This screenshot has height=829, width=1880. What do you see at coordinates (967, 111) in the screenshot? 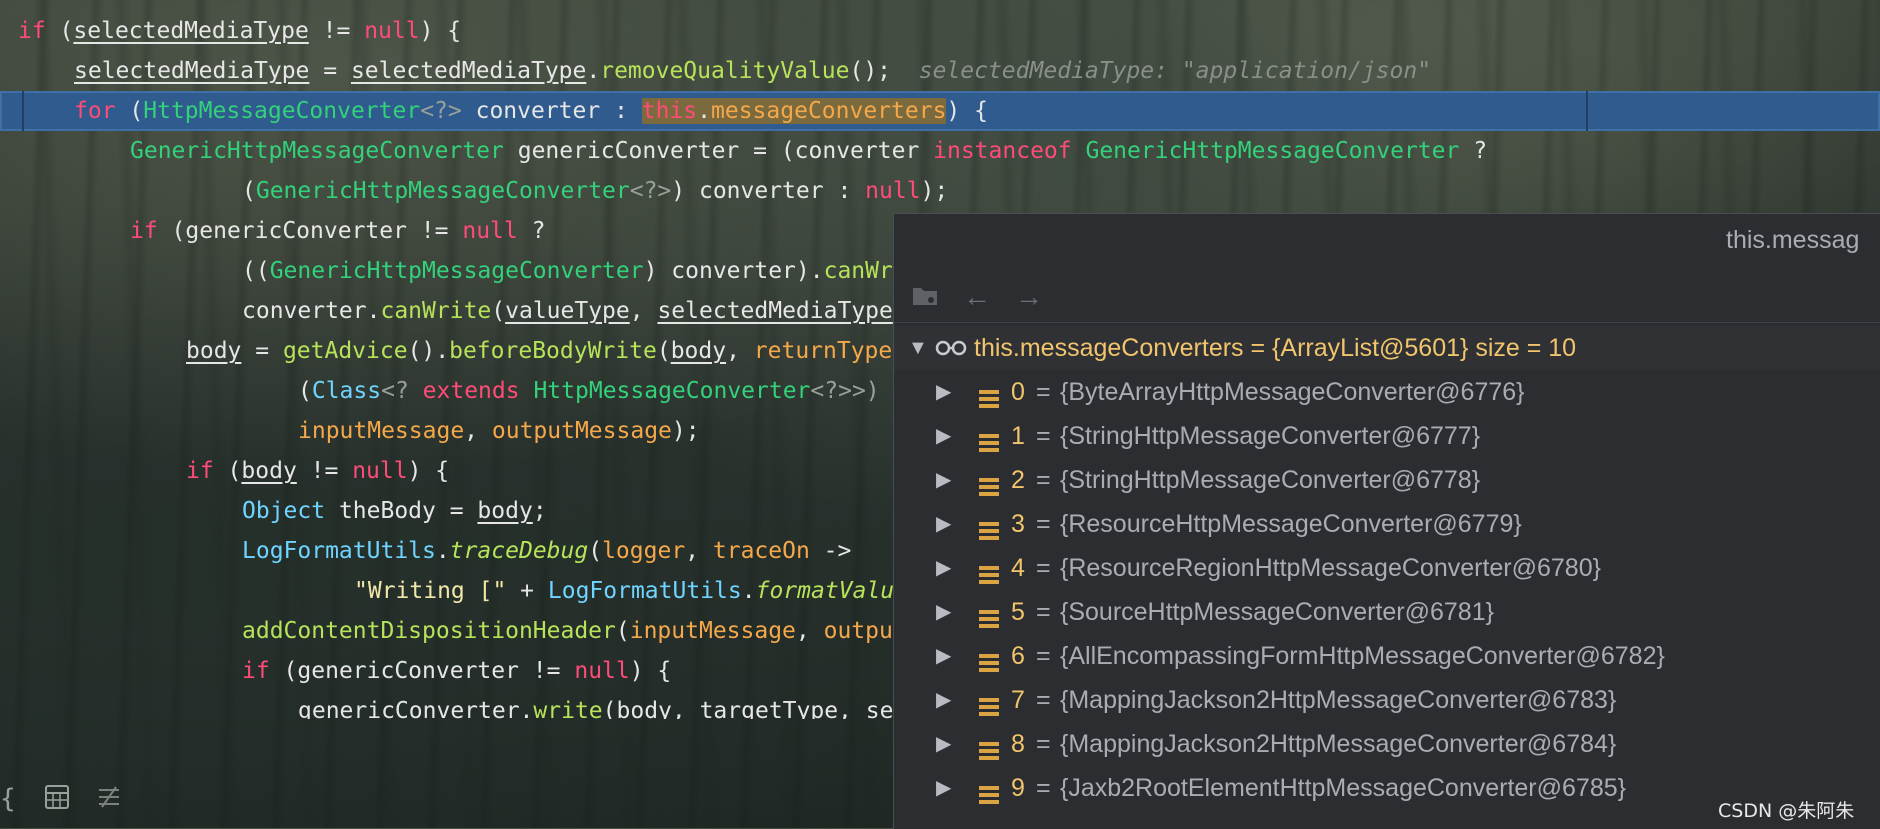
I see `code-text: ) {` at bounding box center [967, 111].